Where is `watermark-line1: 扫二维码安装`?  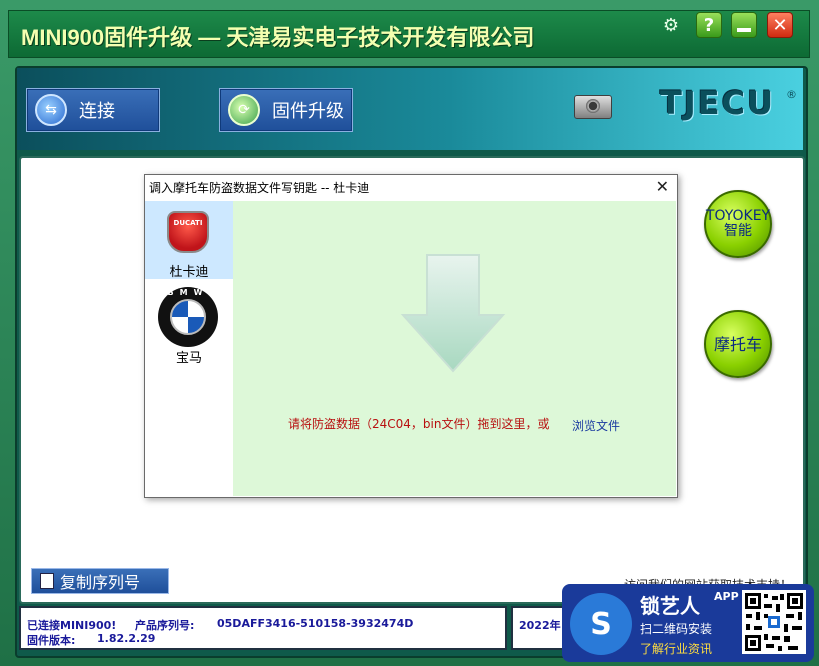 watermark-line1: 扫二维码安装 is located at coordinates (676, 629).